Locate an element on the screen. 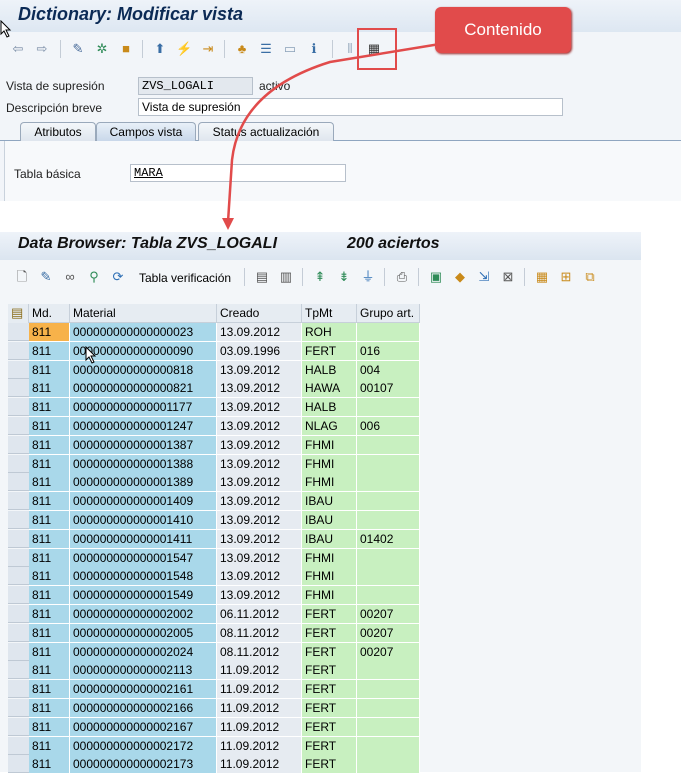  cell-material: 000000000000002024 is located at coordinates (143, 652).